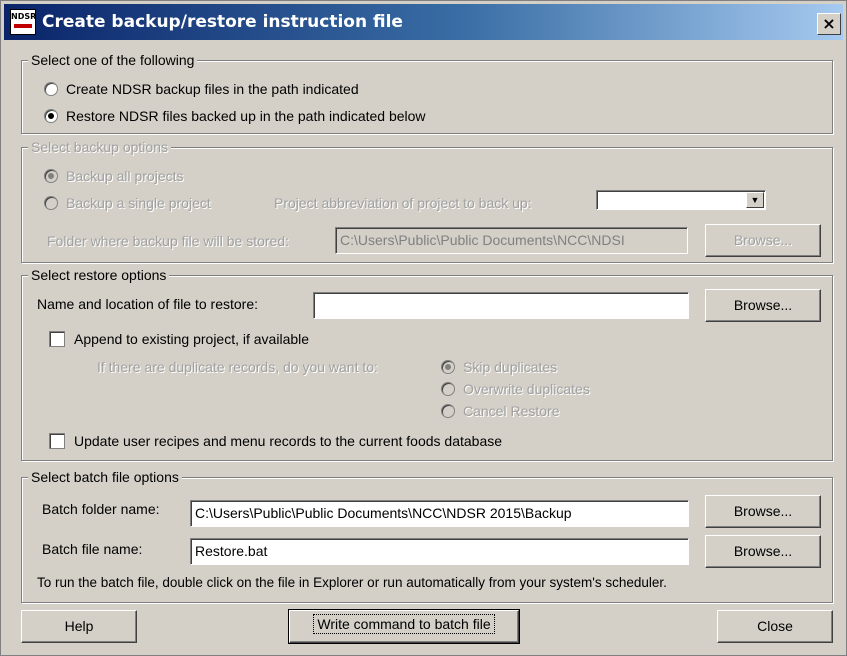  I want to click on close-icon: ×, so click(829, 24).